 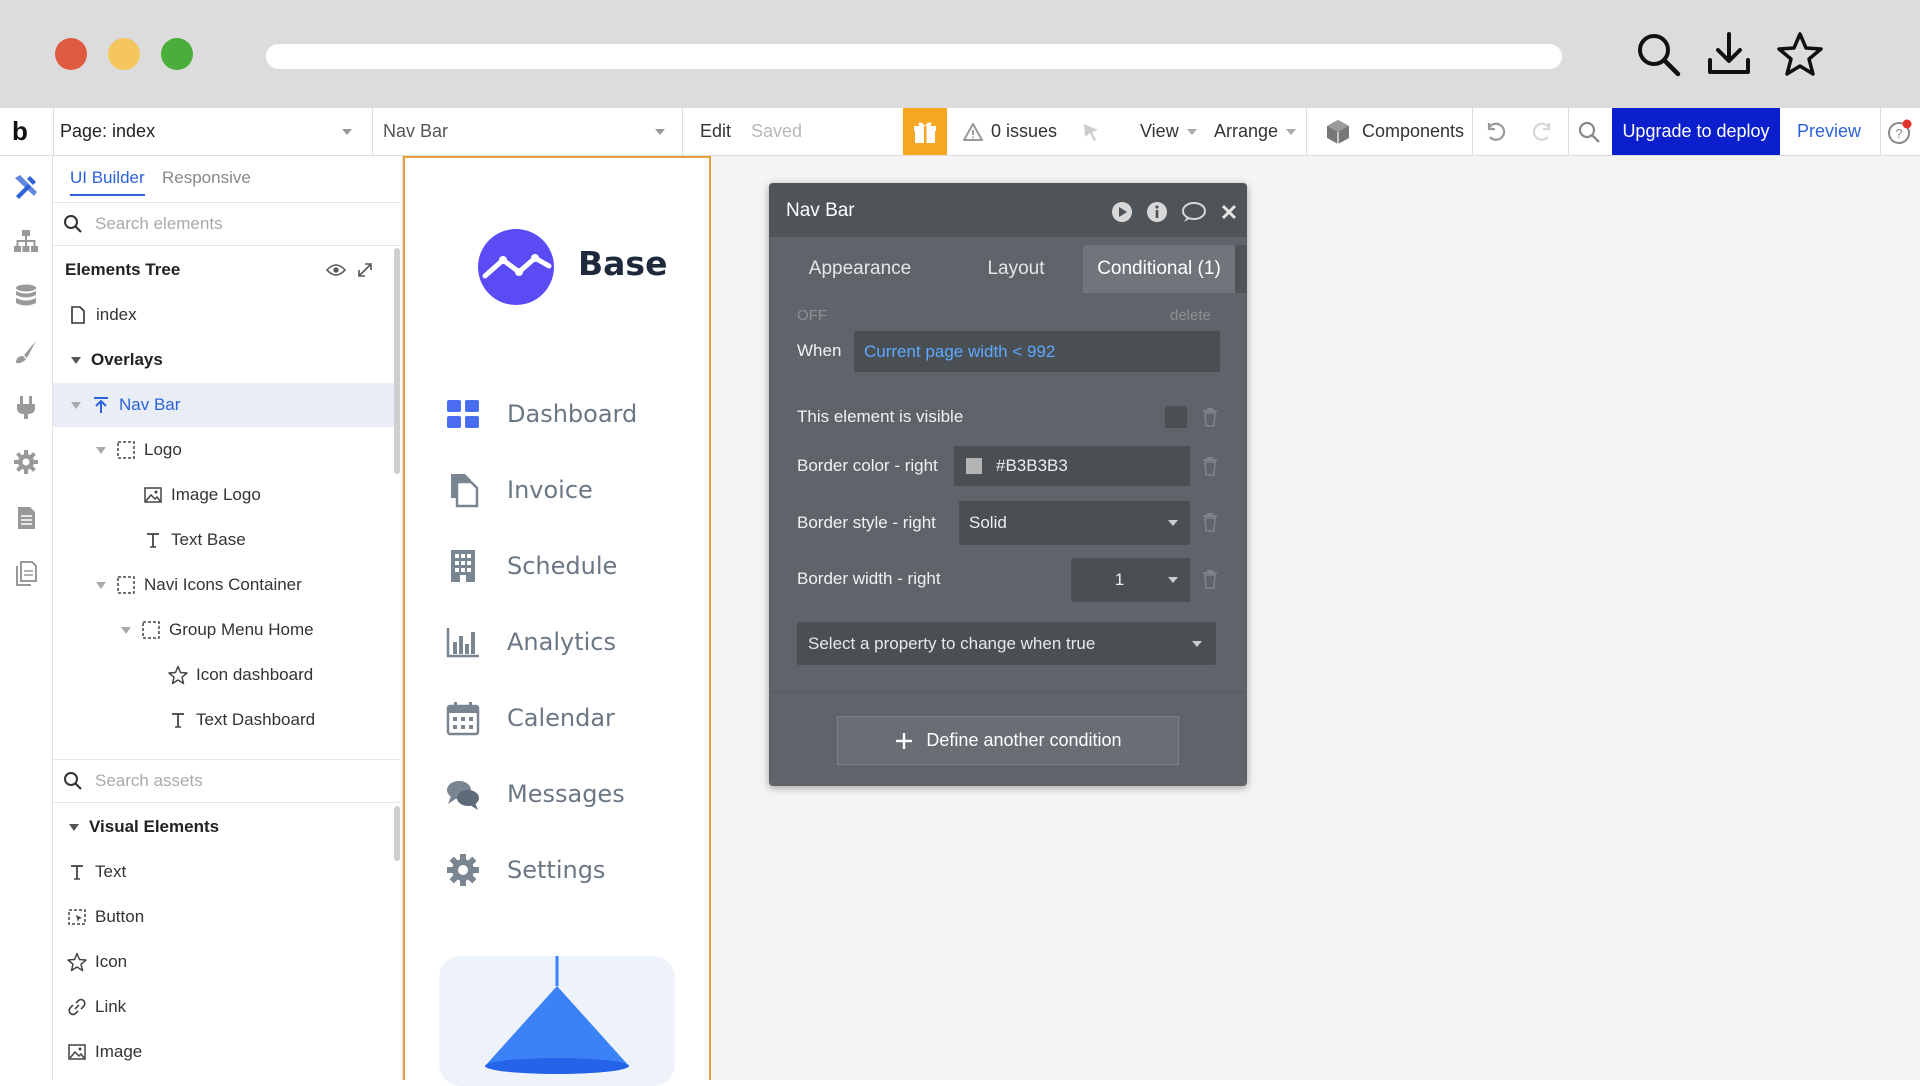 What do you see at coordinates (101, 405) in the screenshot?
I see `floating-group-icon` at bounding box center [101, 405].